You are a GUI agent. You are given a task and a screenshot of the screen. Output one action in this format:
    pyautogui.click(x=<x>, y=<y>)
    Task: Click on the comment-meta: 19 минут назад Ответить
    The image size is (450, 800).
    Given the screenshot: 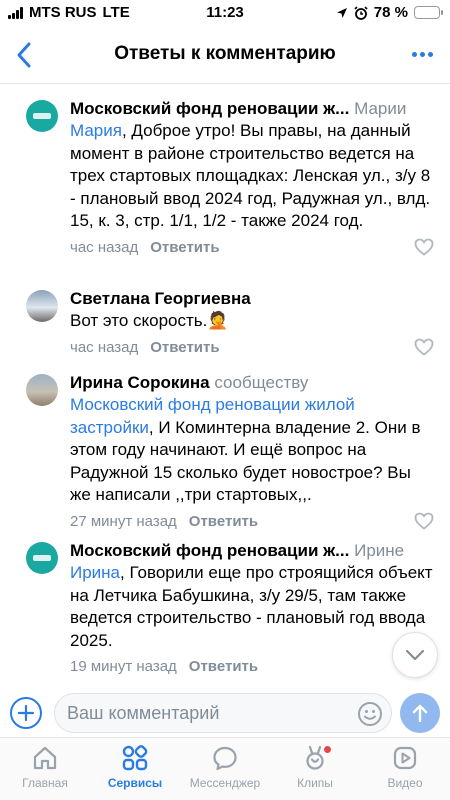 What is the action you would take?
    pyautogui.click(x=253, y=667)
    